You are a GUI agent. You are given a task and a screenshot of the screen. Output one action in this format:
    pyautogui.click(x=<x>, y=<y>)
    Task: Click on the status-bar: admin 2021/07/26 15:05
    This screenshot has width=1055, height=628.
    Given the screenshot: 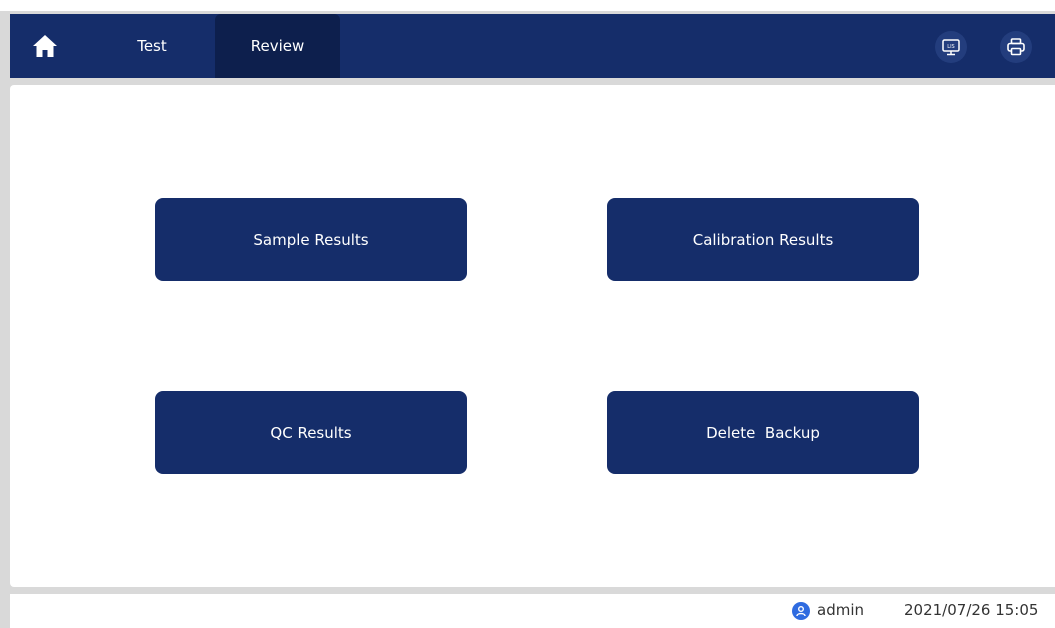 What is the action you would take?
    pyautogui.click(x=532, y=611)
    